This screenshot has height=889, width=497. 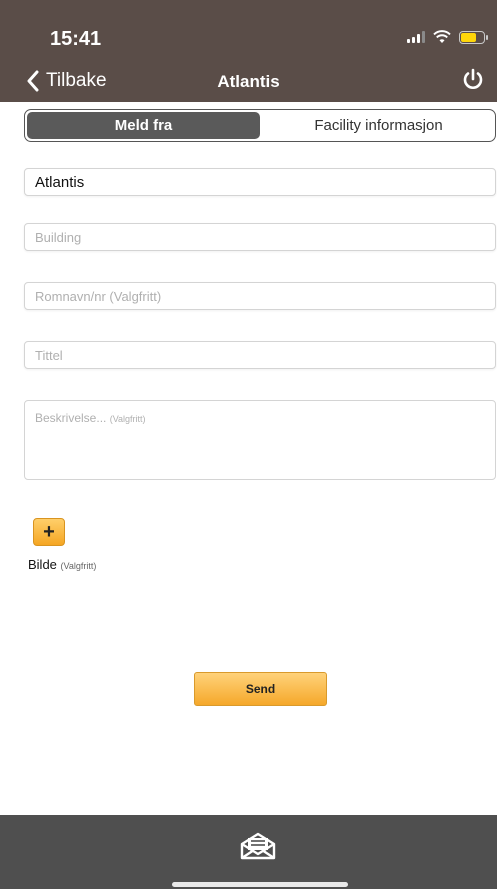 I want to click on power-icon, so click(x=473, y=80).